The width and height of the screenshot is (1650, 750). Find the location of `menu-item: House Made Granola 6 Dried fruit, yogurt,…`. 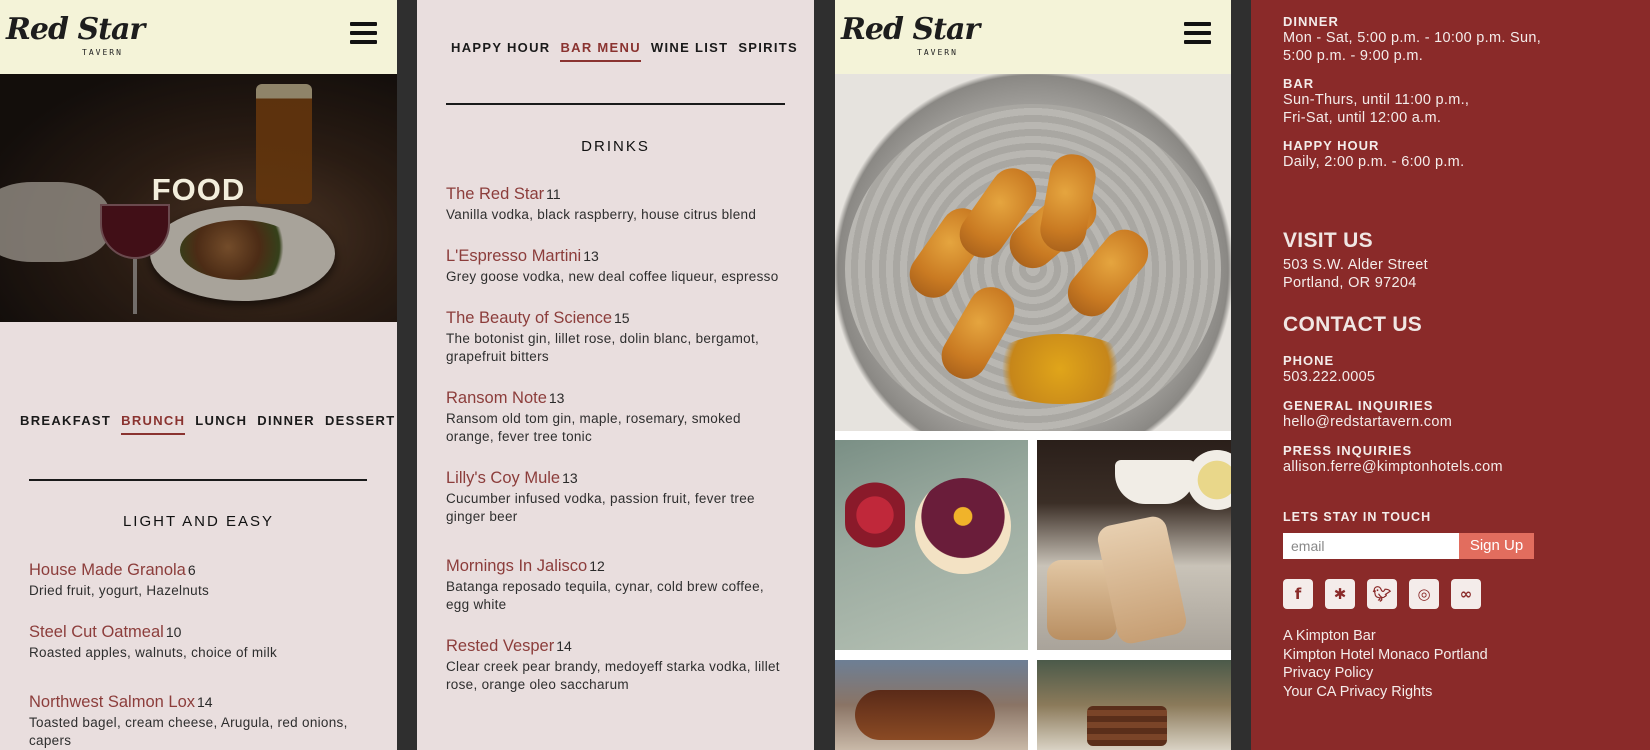

menu-item: House Made Granola 6 Dried fruit, yogurt,… is located at coordinates (199, 580).